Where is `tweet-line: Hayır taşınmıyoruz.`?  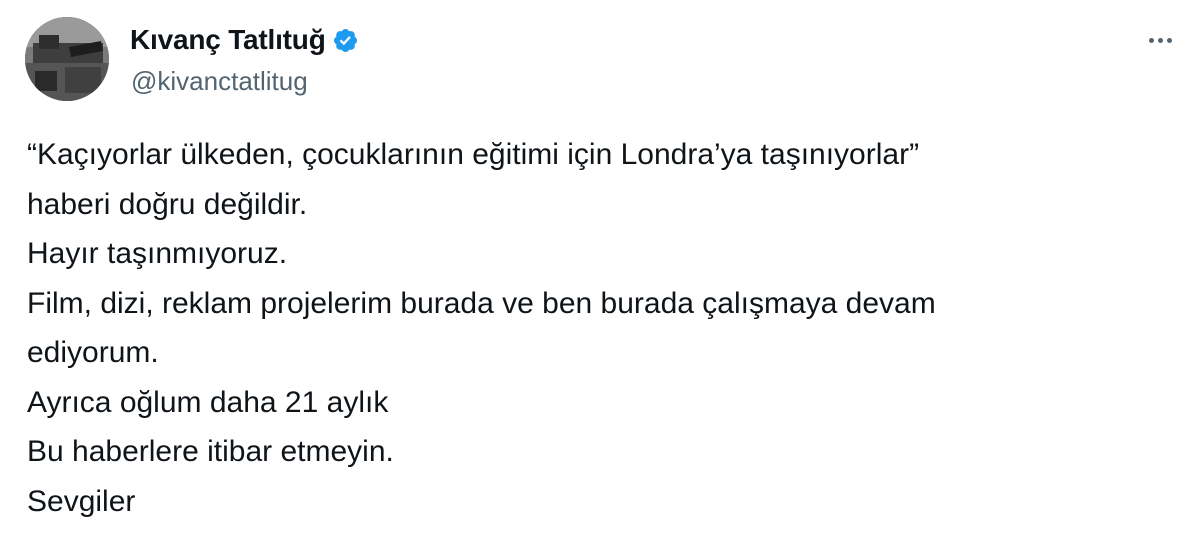 tweet-line: Hayır taşınmıyoruz. is located at coordinates (157, 253).